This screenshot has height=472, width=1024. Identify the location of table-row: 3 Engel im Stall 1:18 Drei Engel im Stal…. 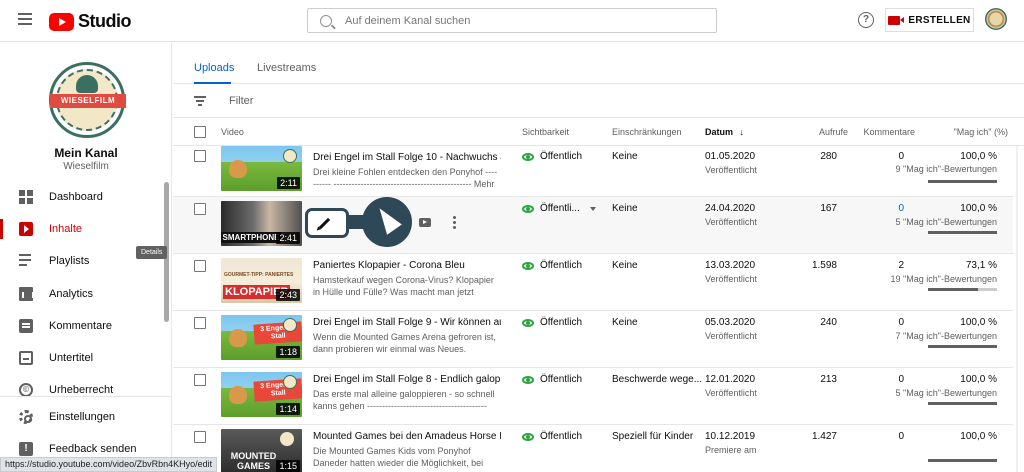
(593, 339).